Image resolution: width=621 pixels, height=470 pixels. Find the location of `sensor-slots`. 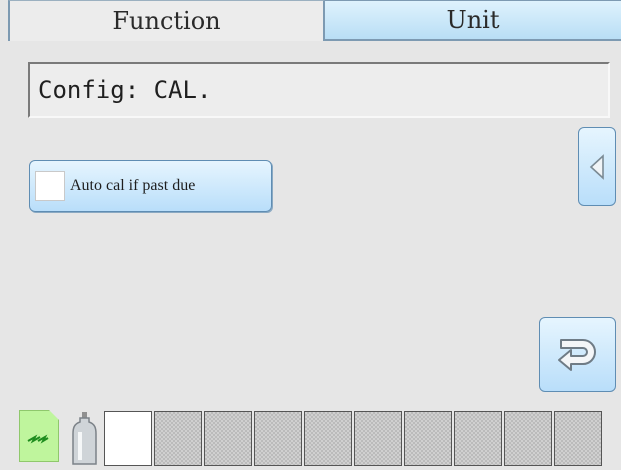

sensor-slots is located at coordinates (354, 438).